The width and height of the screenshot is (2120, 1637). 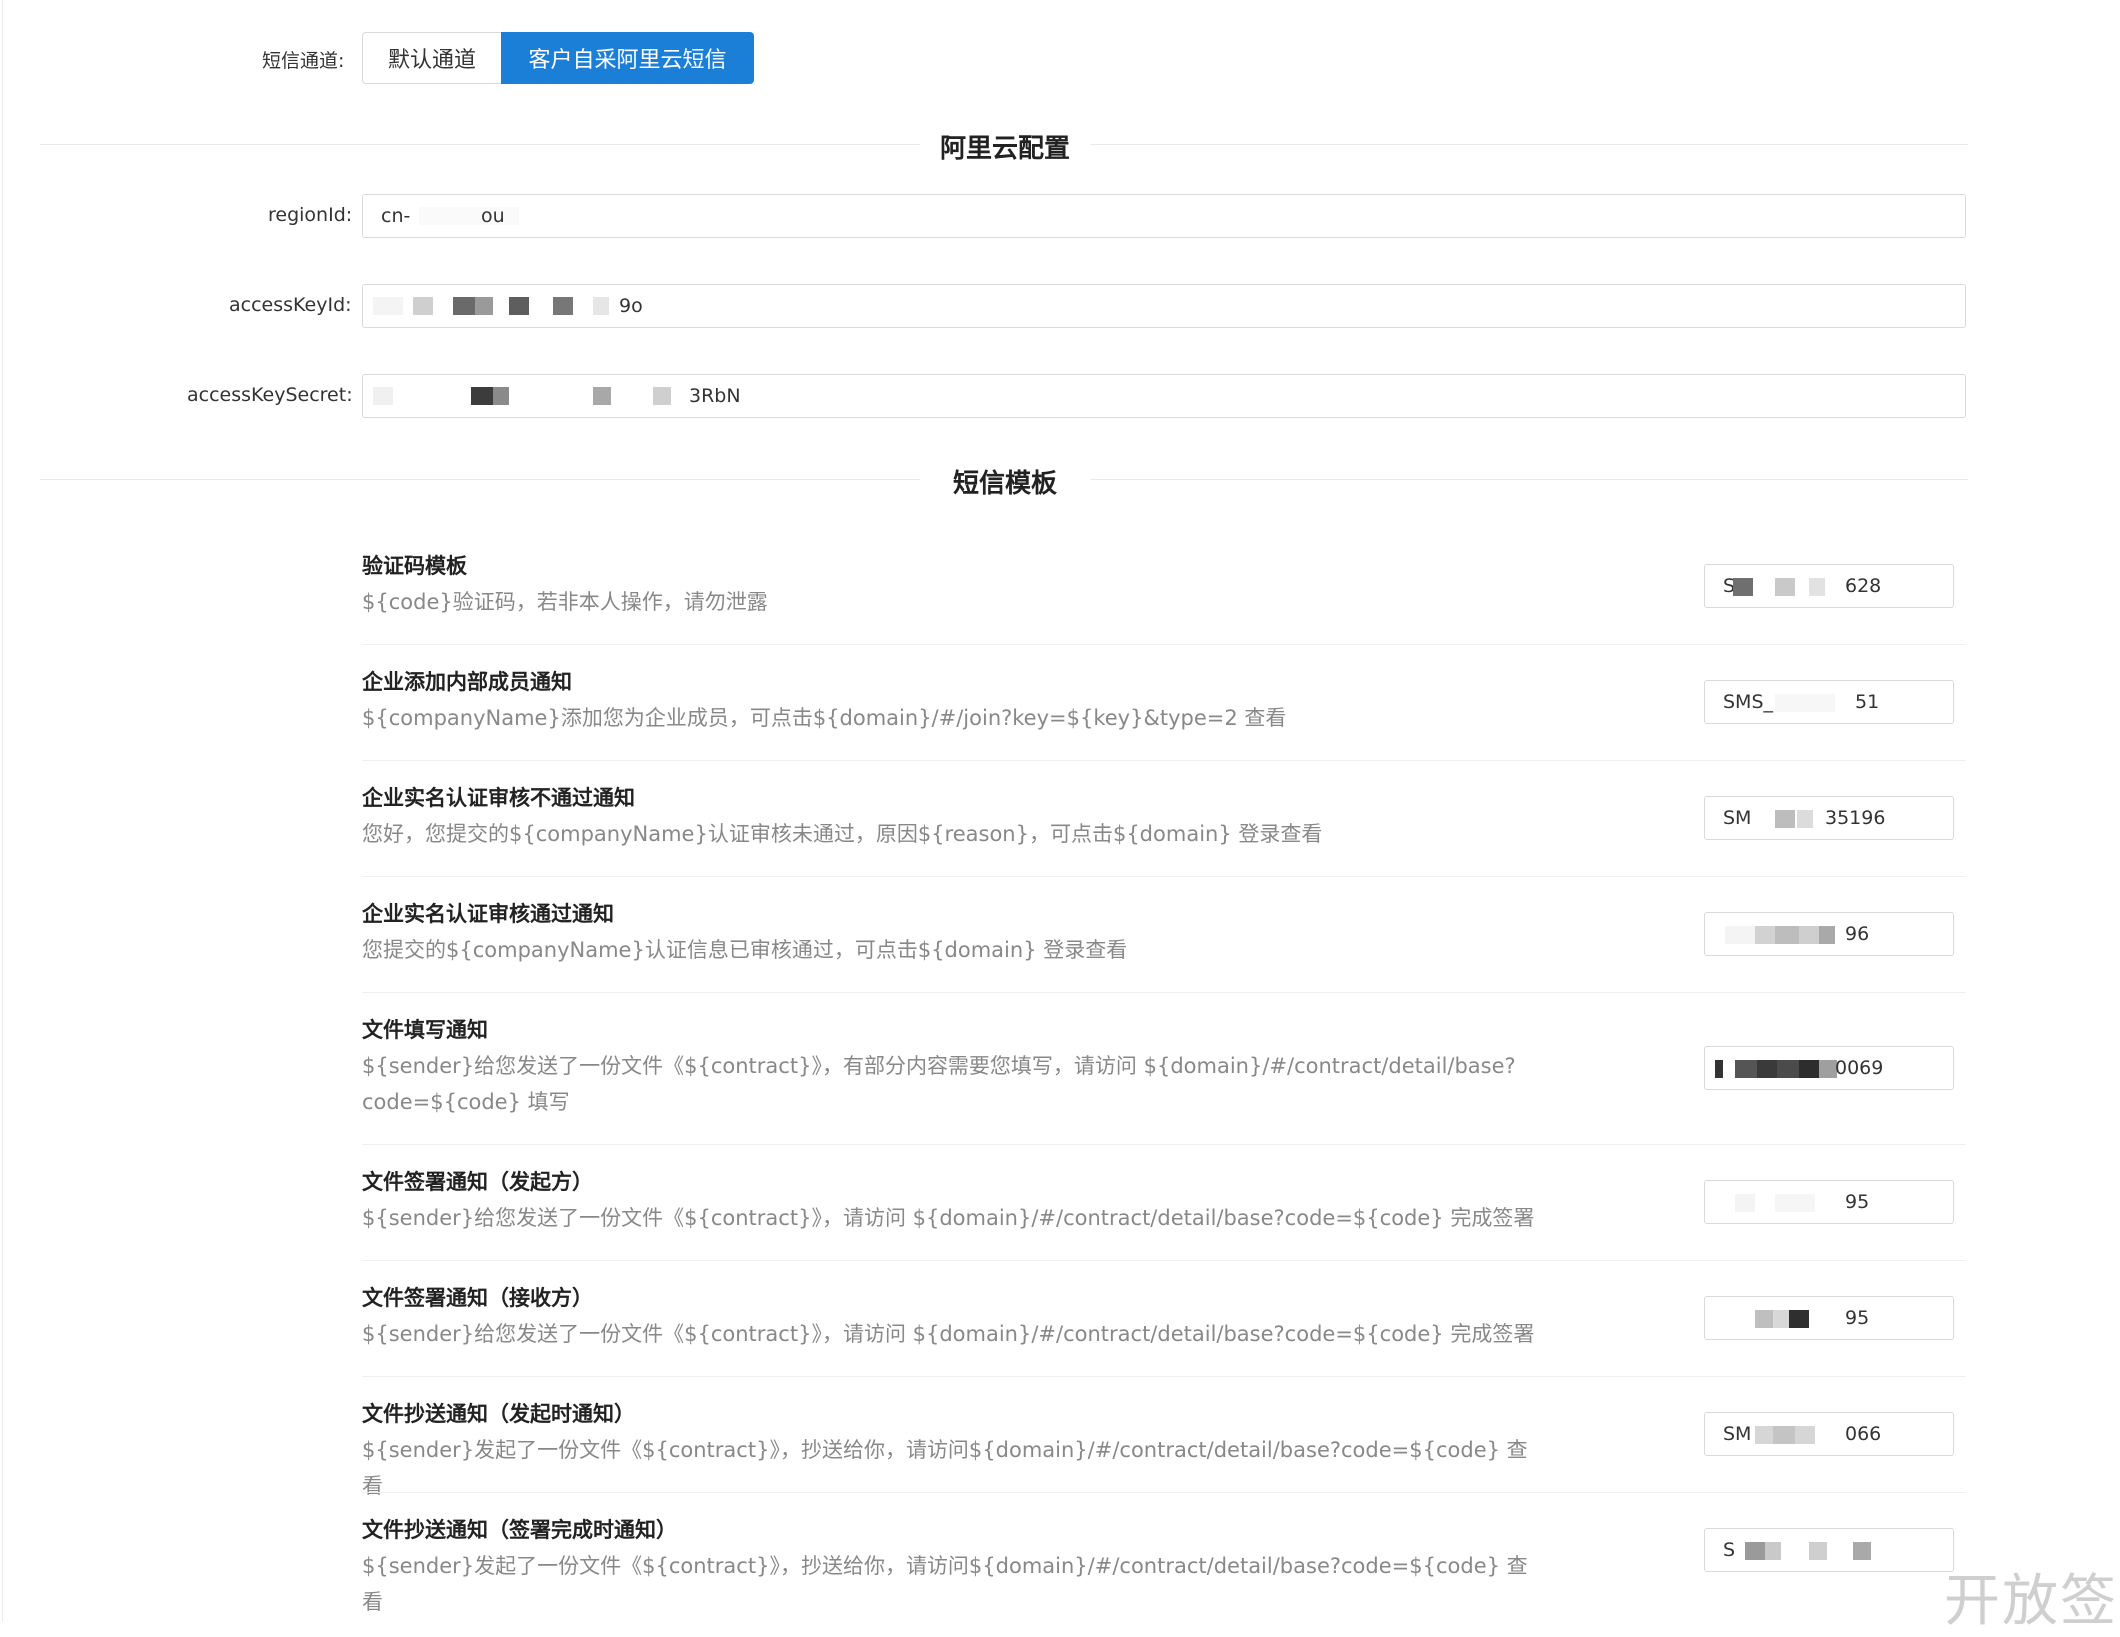 I want to click on template-code-suffix: 96, so click(x=1857, y=934).